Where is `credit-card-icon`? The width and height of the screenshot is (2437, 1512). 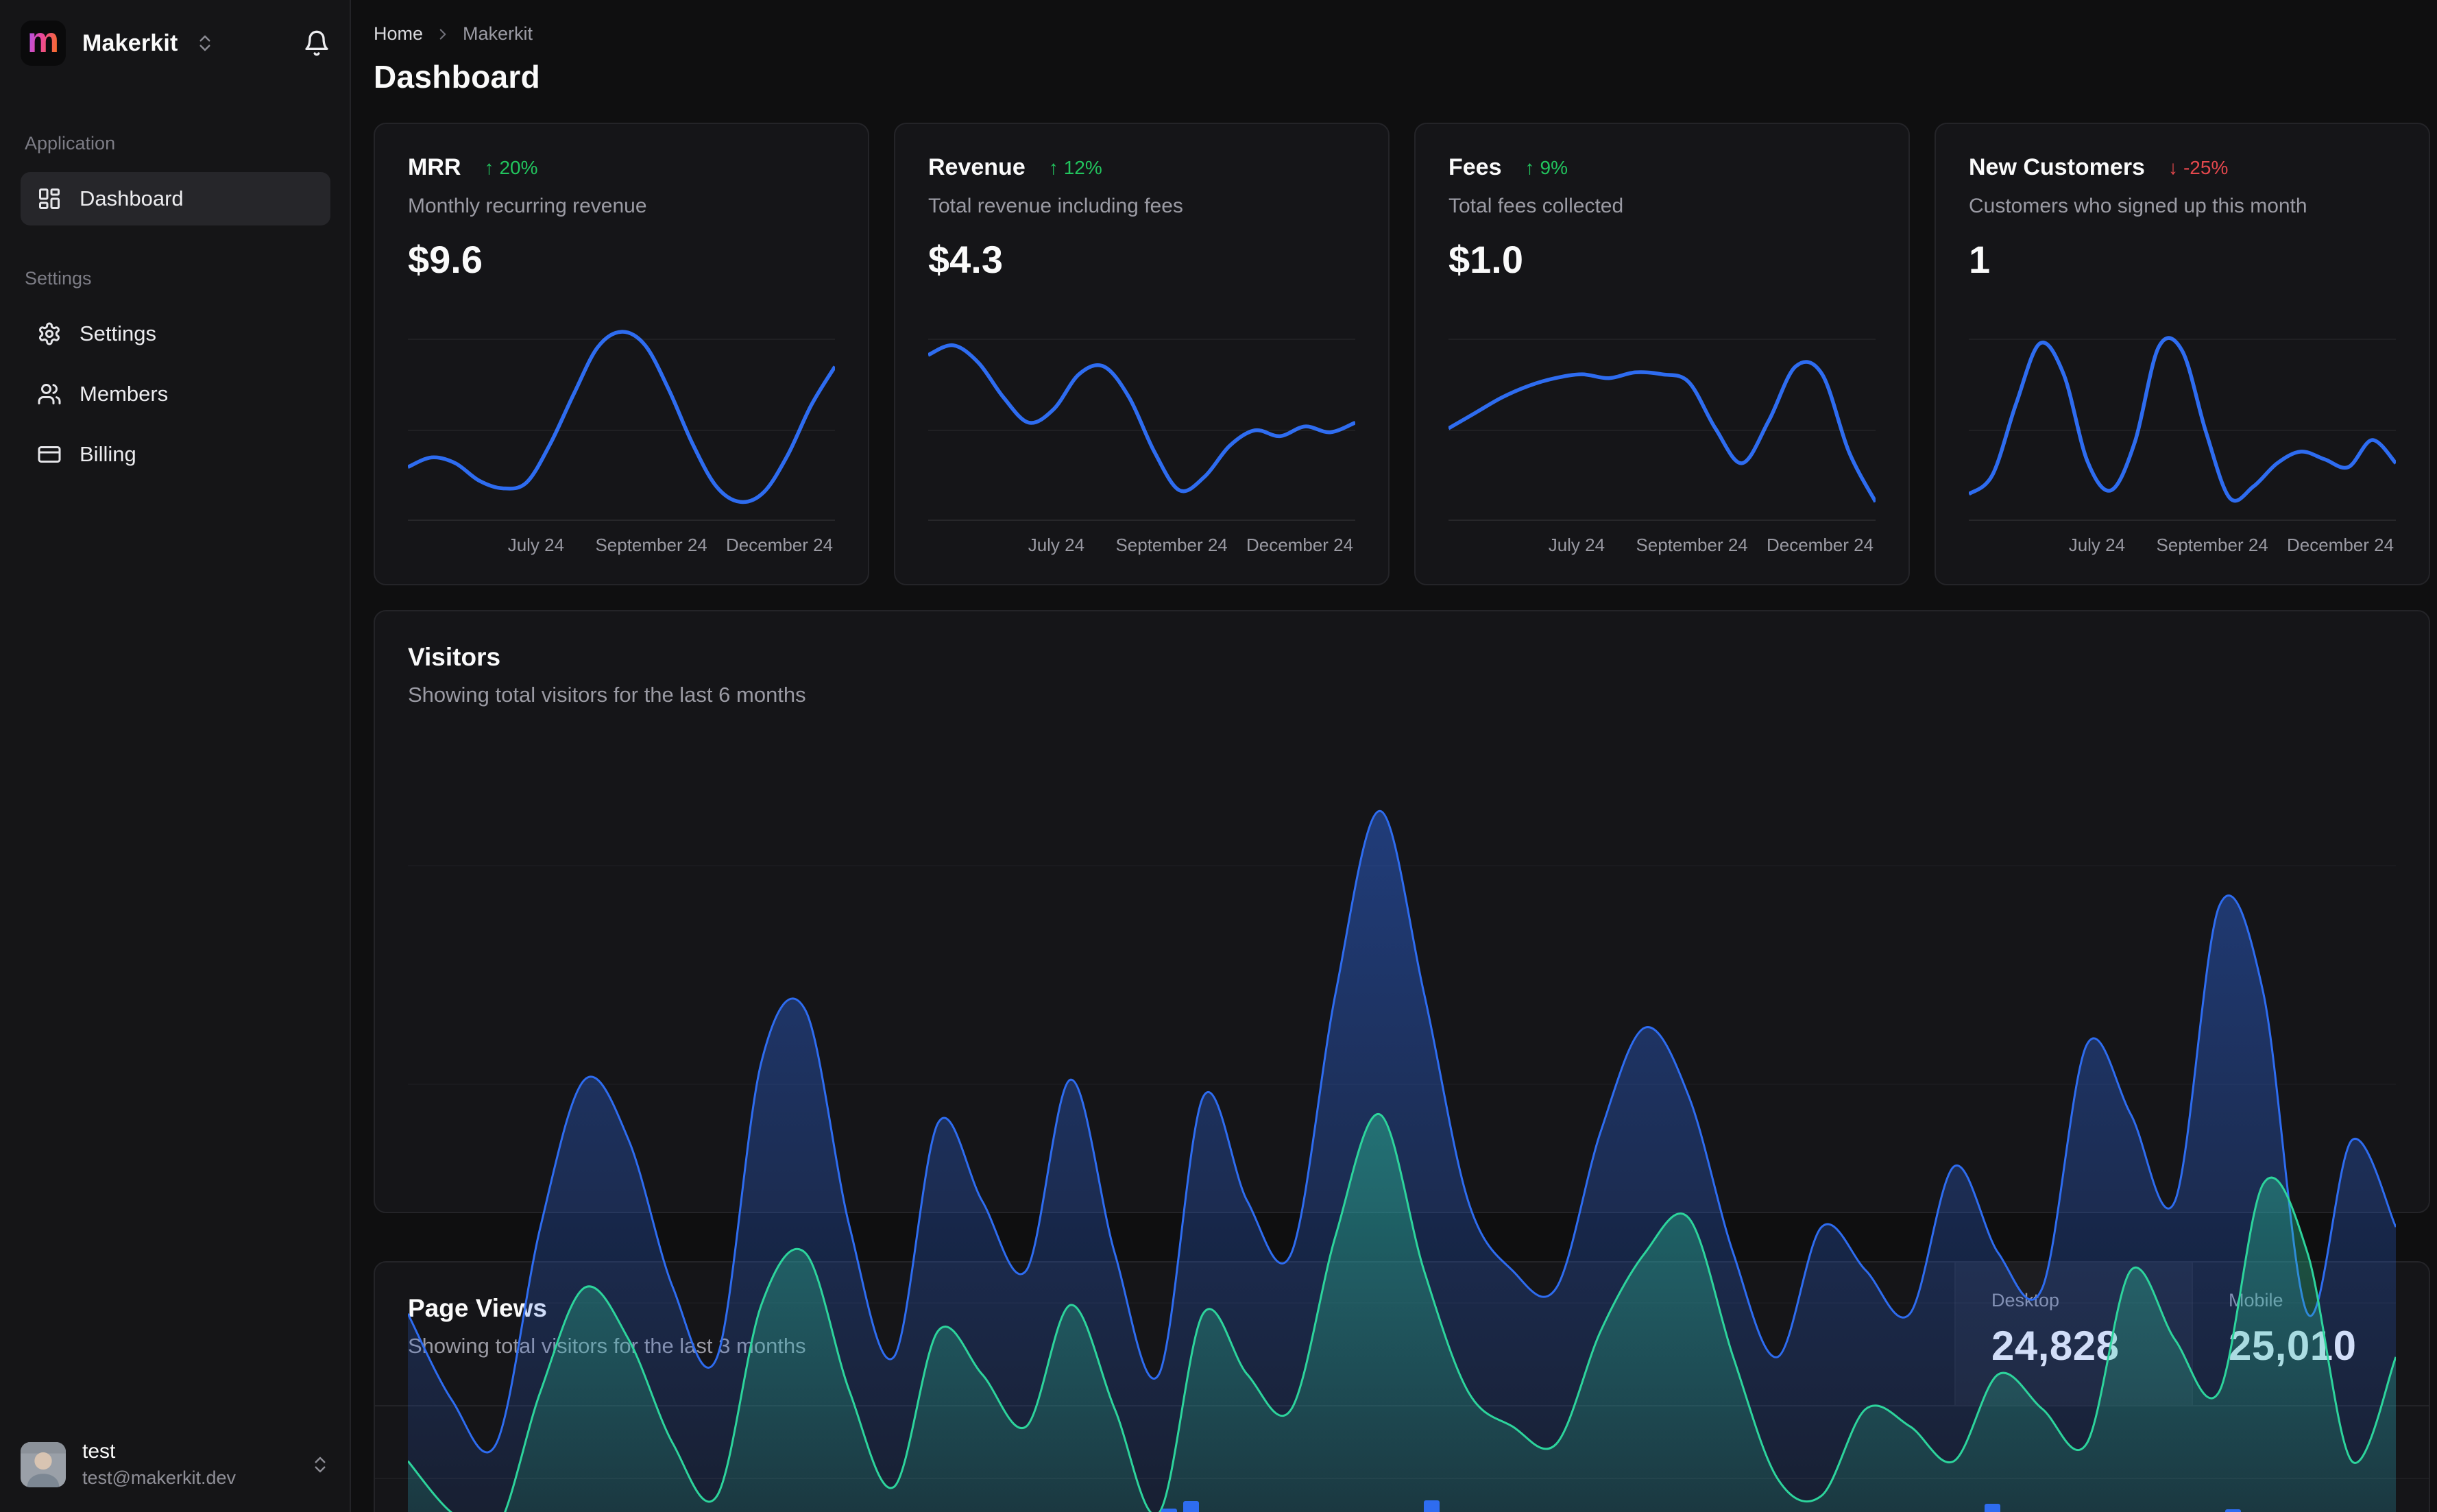 credit-card-icon is located at coordinates (49, 455).